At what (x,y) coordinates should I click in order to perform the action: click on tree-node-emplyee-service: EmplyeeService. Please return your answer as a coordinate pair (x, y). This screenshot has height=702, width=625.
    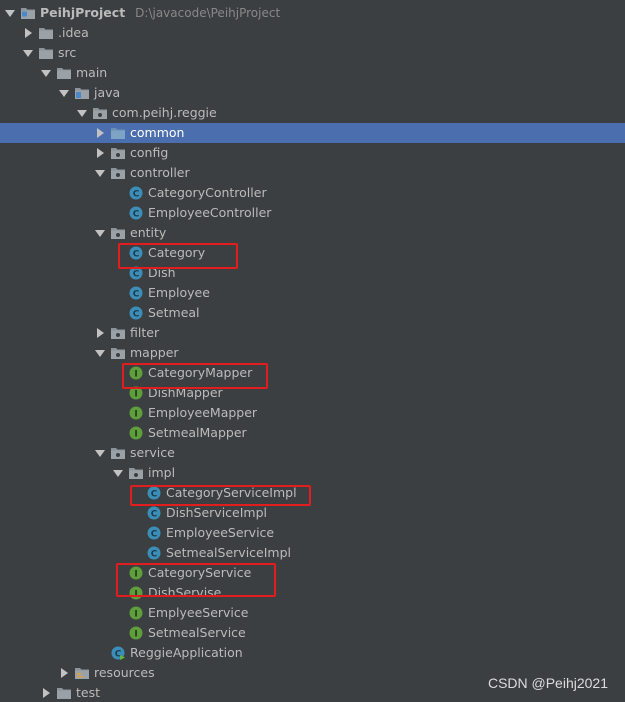
    Looking at the image, I should click on (312, 613).